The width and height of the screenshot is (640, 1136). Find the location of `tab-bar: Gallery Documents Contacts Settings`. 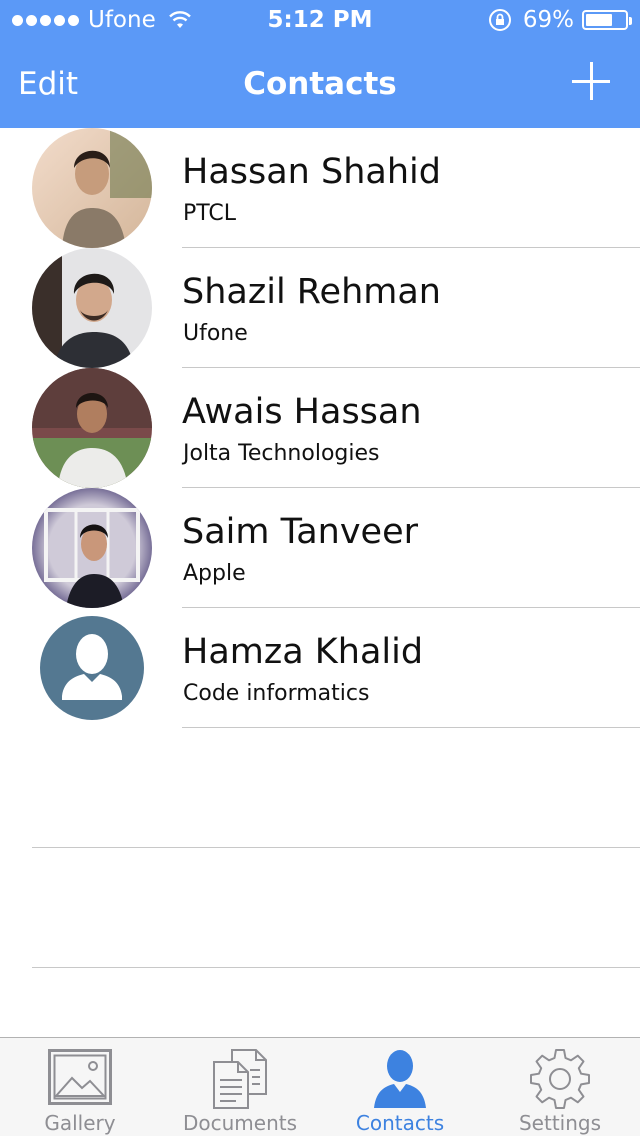

tab-bar: Gallery Documents Contacts Settings is located at coordinates (320, 1086).